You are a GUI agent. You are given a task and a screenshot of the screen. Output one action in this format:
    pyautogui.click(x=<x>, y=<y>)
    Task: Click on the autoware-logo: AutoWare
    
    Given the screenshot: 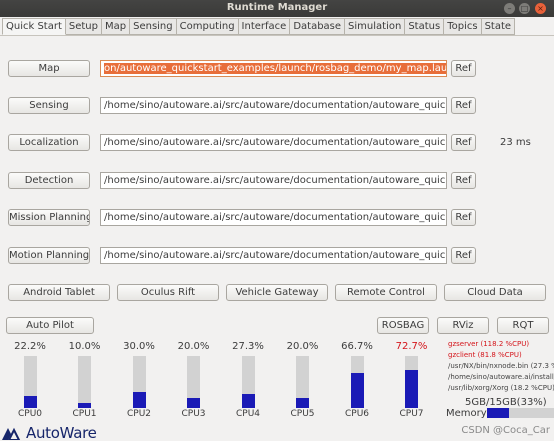 What is the action you would take?
    pyautogui.click(x=49, y=432)
    